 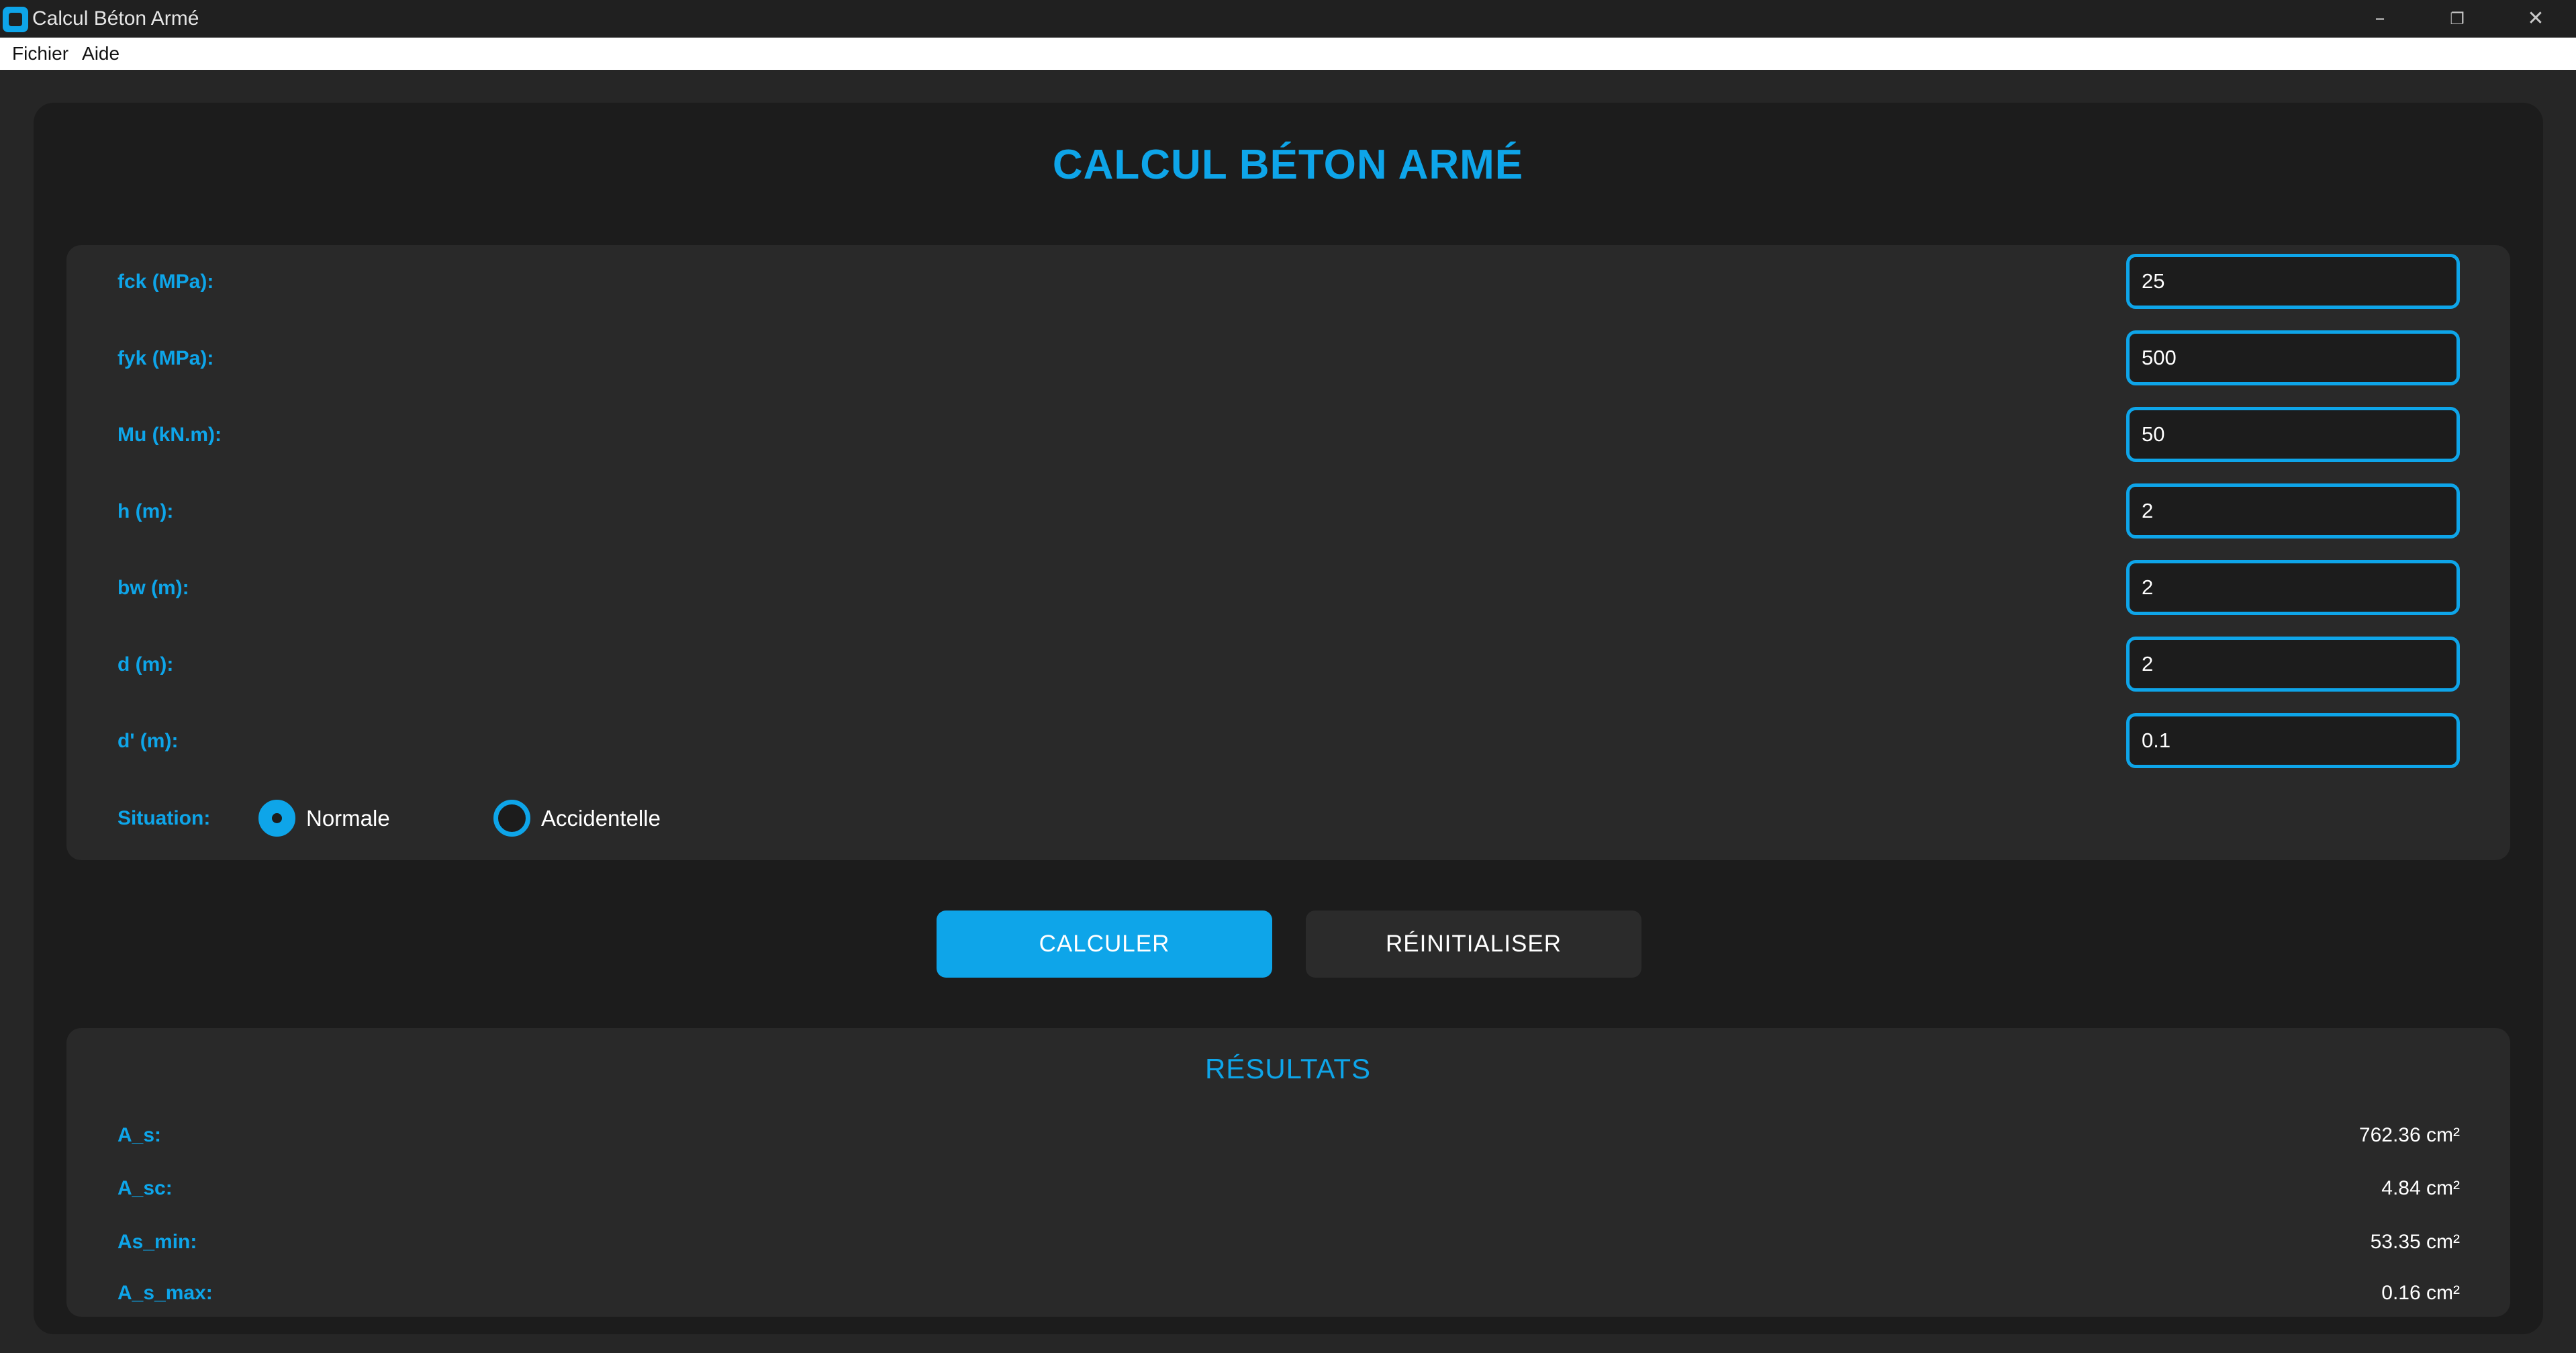 What do you see at coordinates (2293, 357) in the screenshot?
I see `fyk-input` at bounding box center [2293, 357].